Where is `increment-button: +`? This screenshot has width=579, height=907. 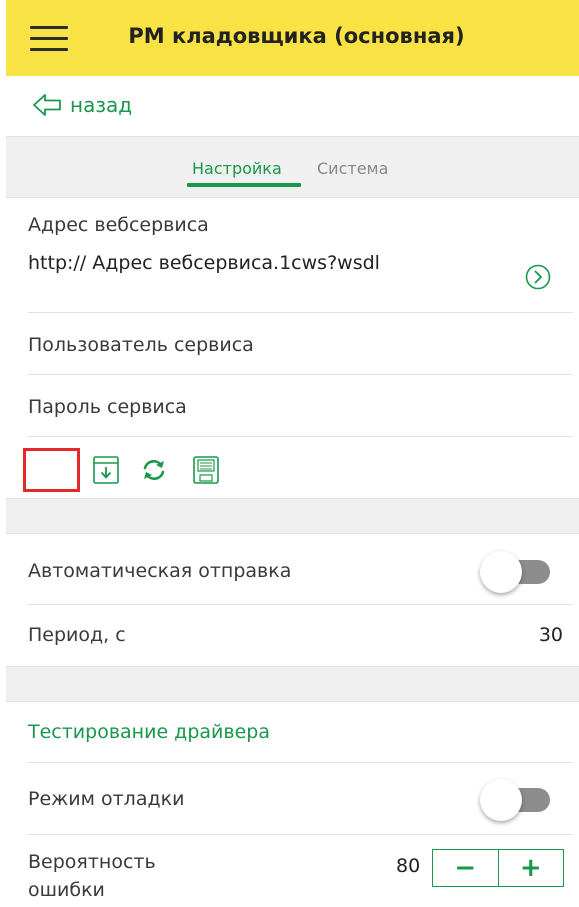 increment-button: + is located at coordinates (531, 868).